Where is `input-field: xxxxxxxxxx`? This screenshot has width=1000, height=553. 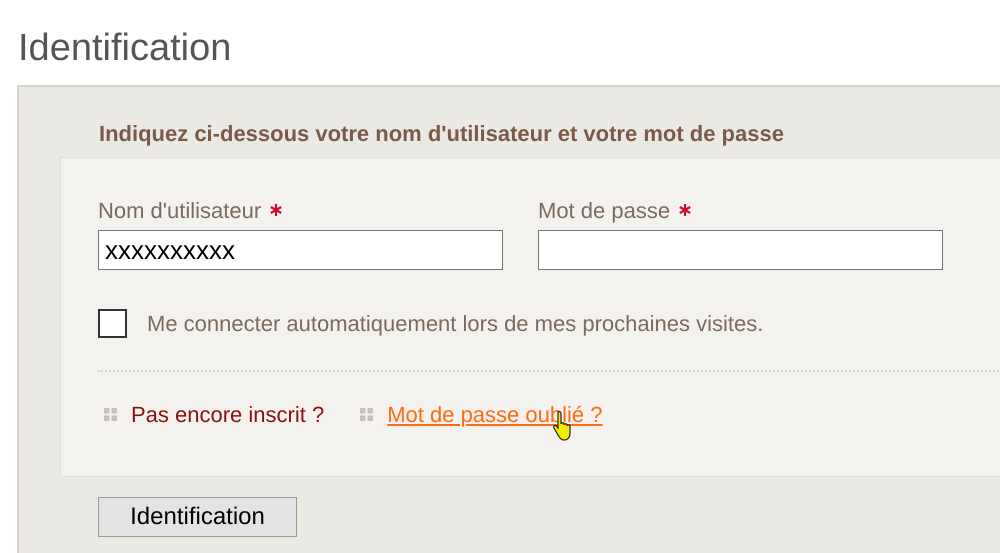
input-field: xxxxxxxxxx is located at coordinates (300, 250).